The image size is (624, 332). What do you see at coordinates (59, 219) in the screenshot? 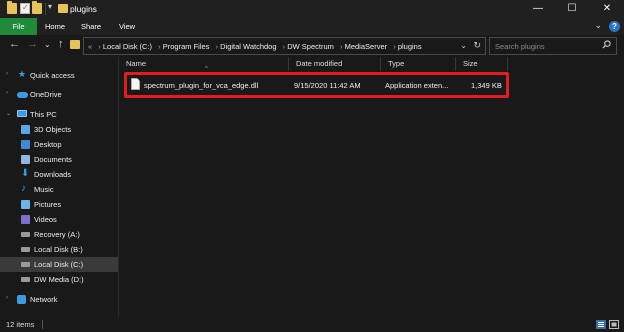
I see `sidebar-item-videos: Videos` at bounding box center [59, 219].